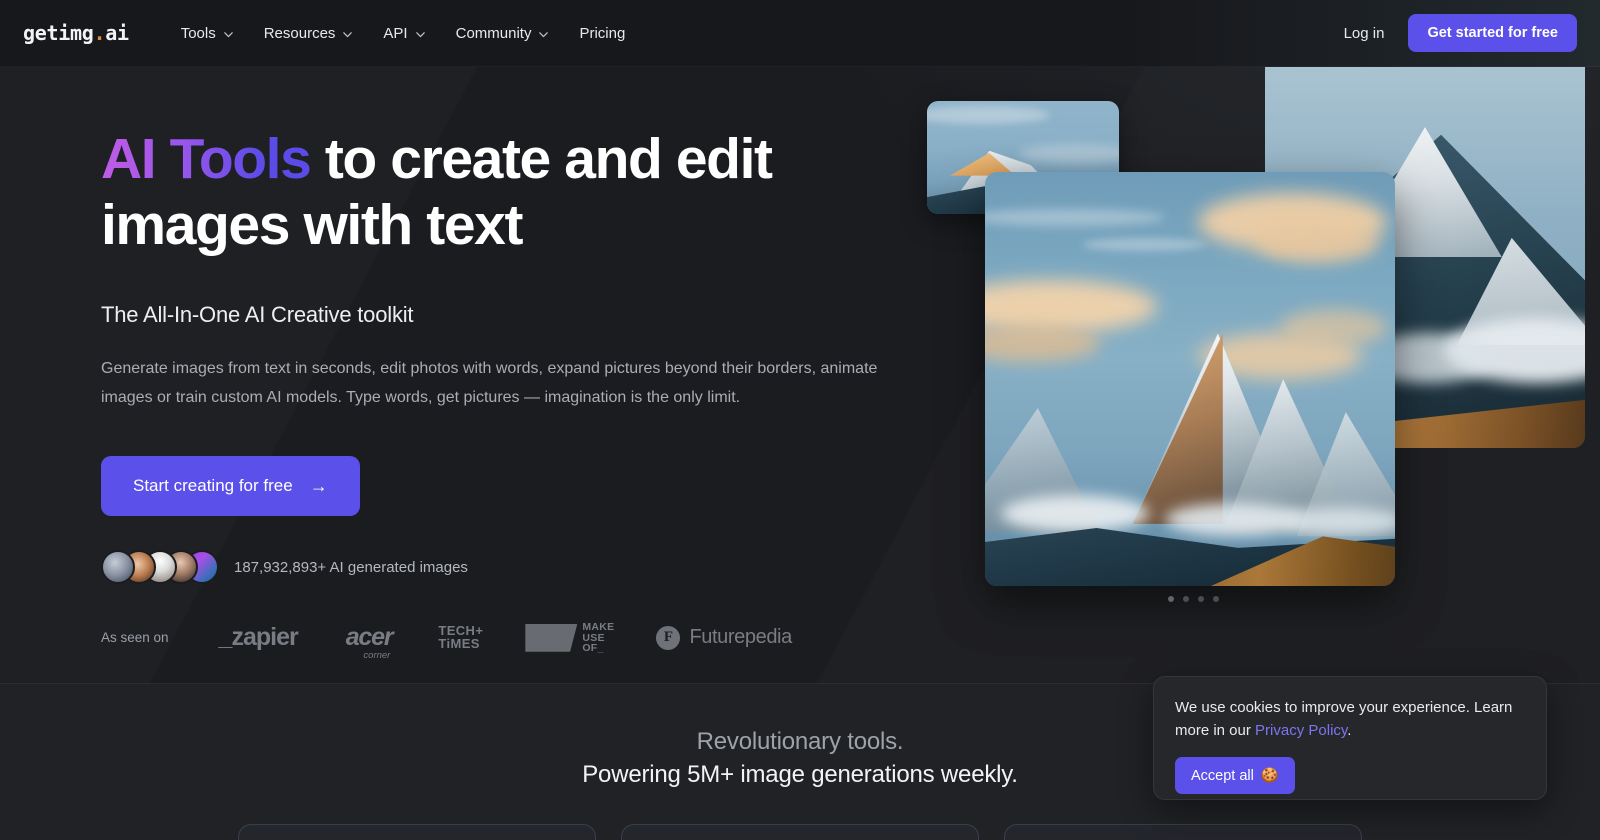 Image resolution: width=1600 pixels, height=840 pixels. I want to click on start-creating-button: Start creating for free →, so click(230, 486).